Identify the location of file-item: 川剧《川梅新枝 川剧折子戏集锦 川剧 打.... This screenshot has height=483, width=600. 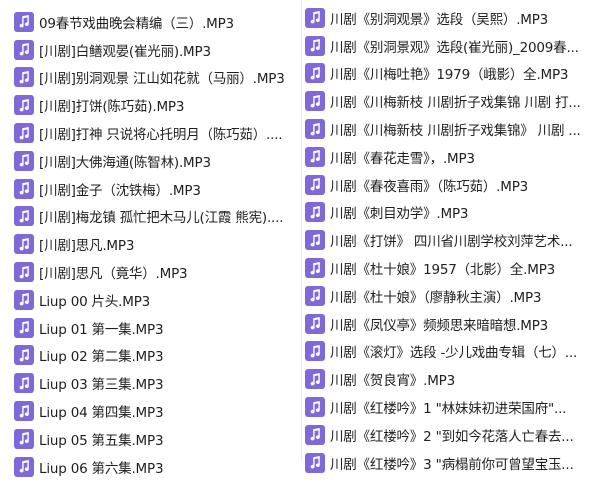
(450, 101).